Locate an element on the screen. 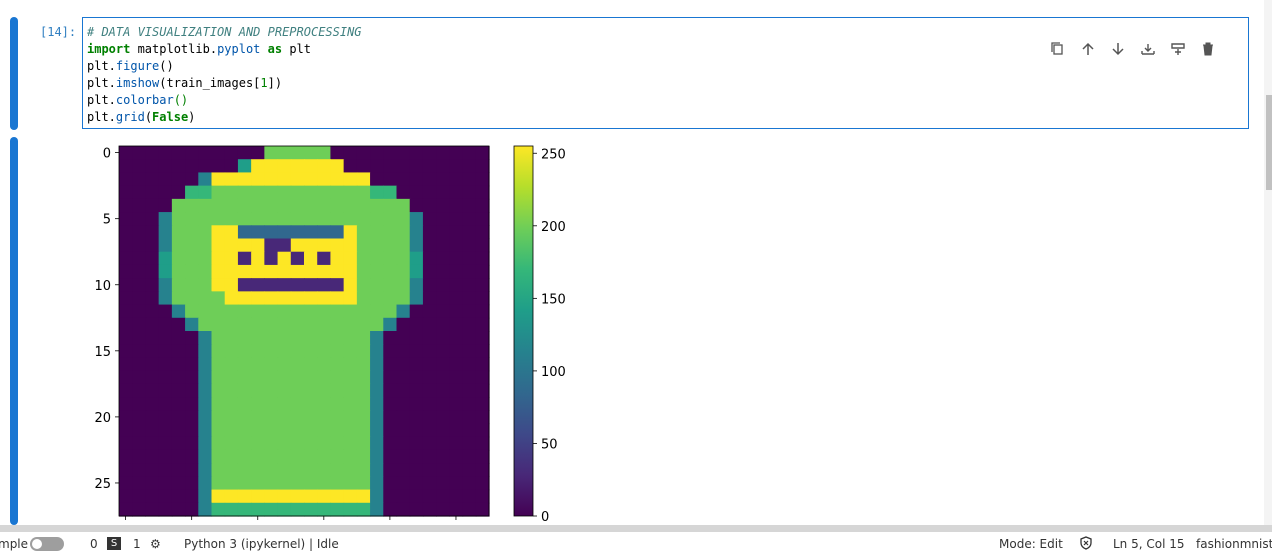  kernel-status: Python 3 (ipykernel) | Idle is located at coordinates (261, 544).